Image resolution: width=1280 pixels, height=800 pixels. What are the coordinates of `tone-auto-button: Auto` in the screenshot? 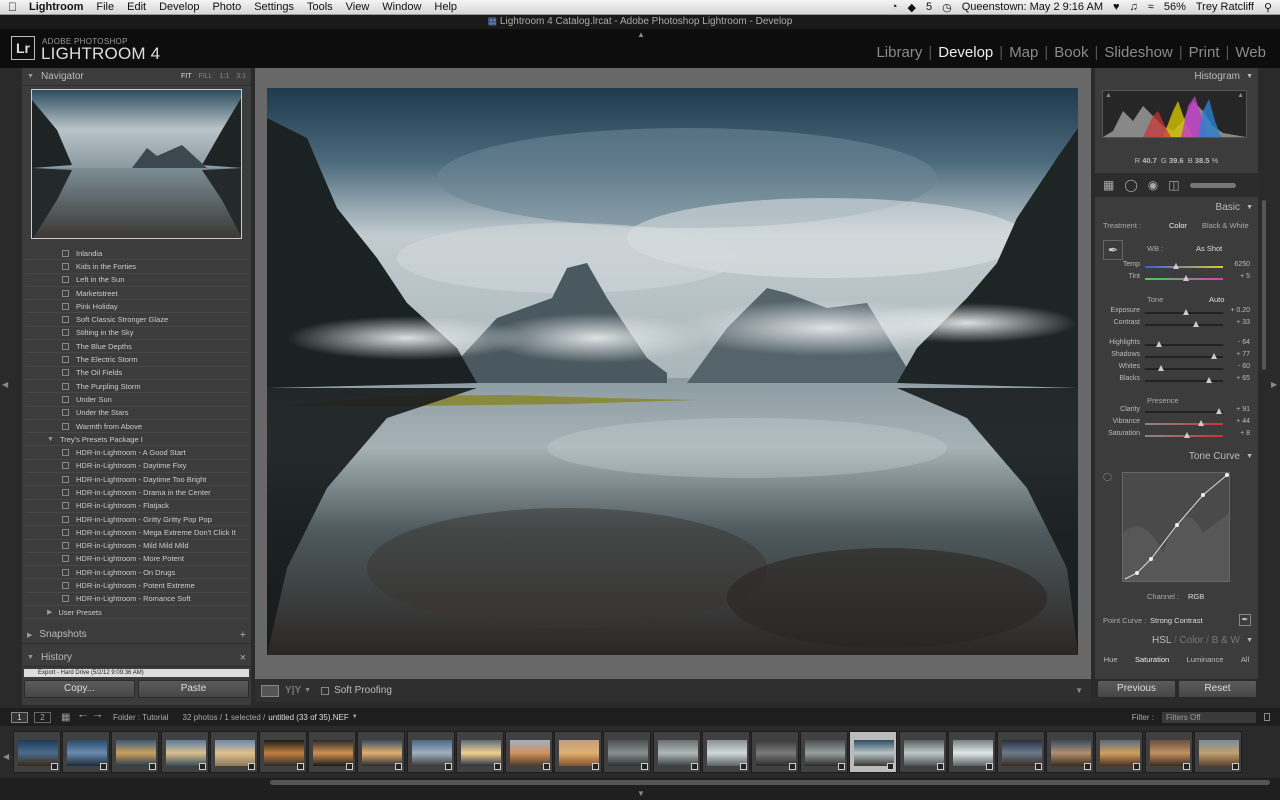 It's located at (1224, 299).